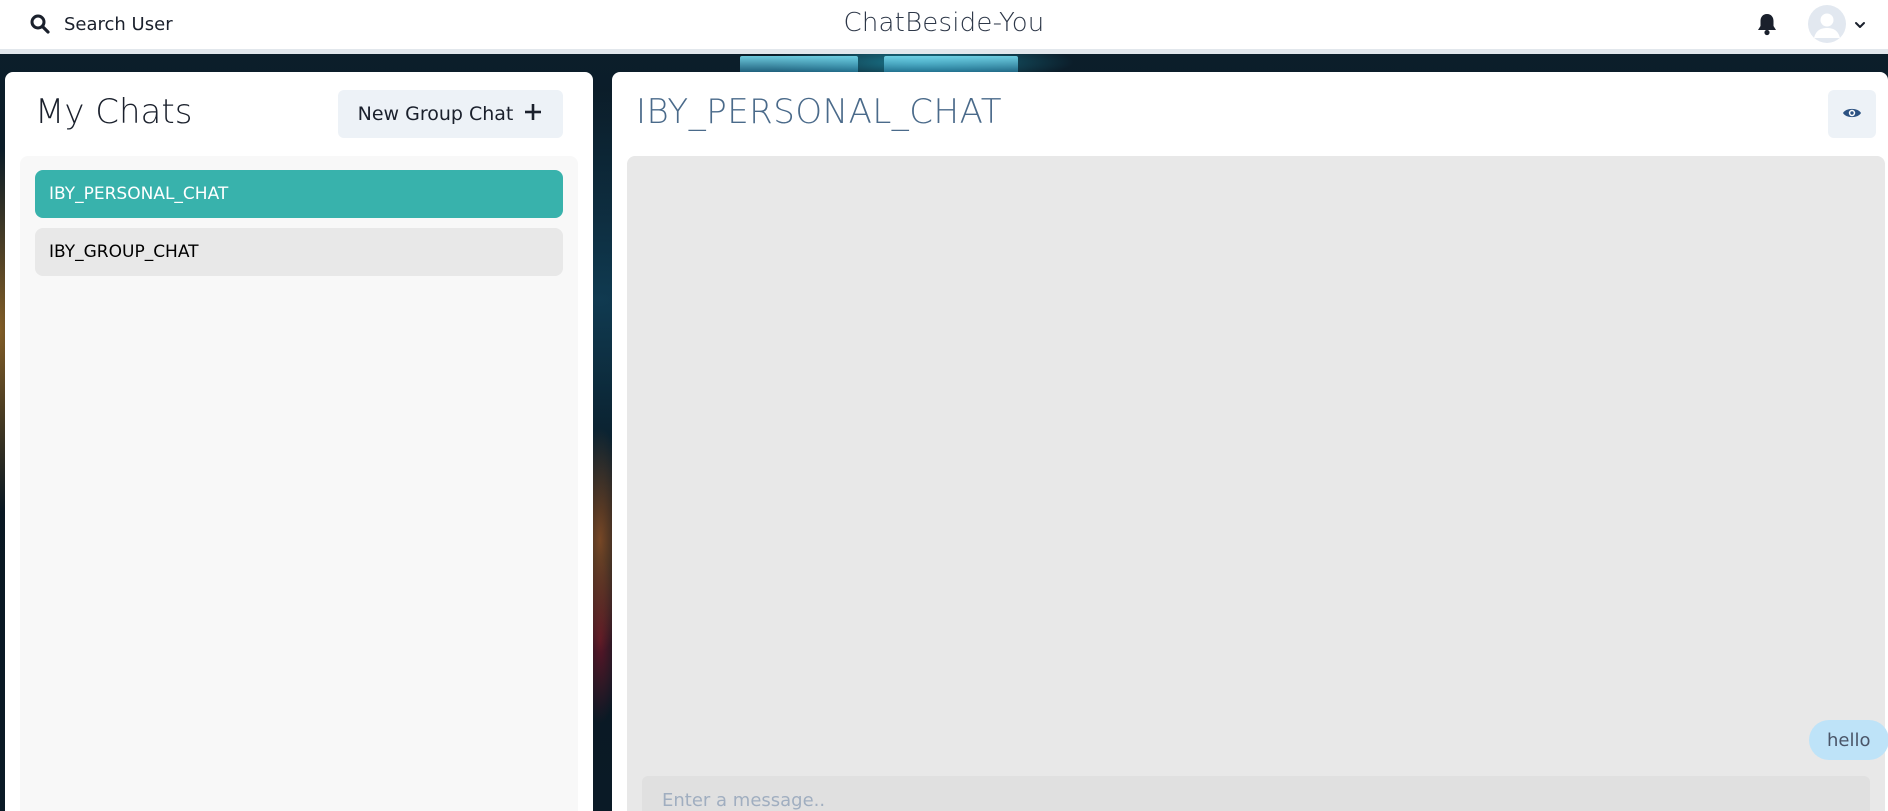 Image resolution: width=1888 pixels, height=811 pixels. Describe the element at coordinates (819, 112) in the screenshot. I see `chat-title: IBY_PERSONAL_CHAT` at that location.